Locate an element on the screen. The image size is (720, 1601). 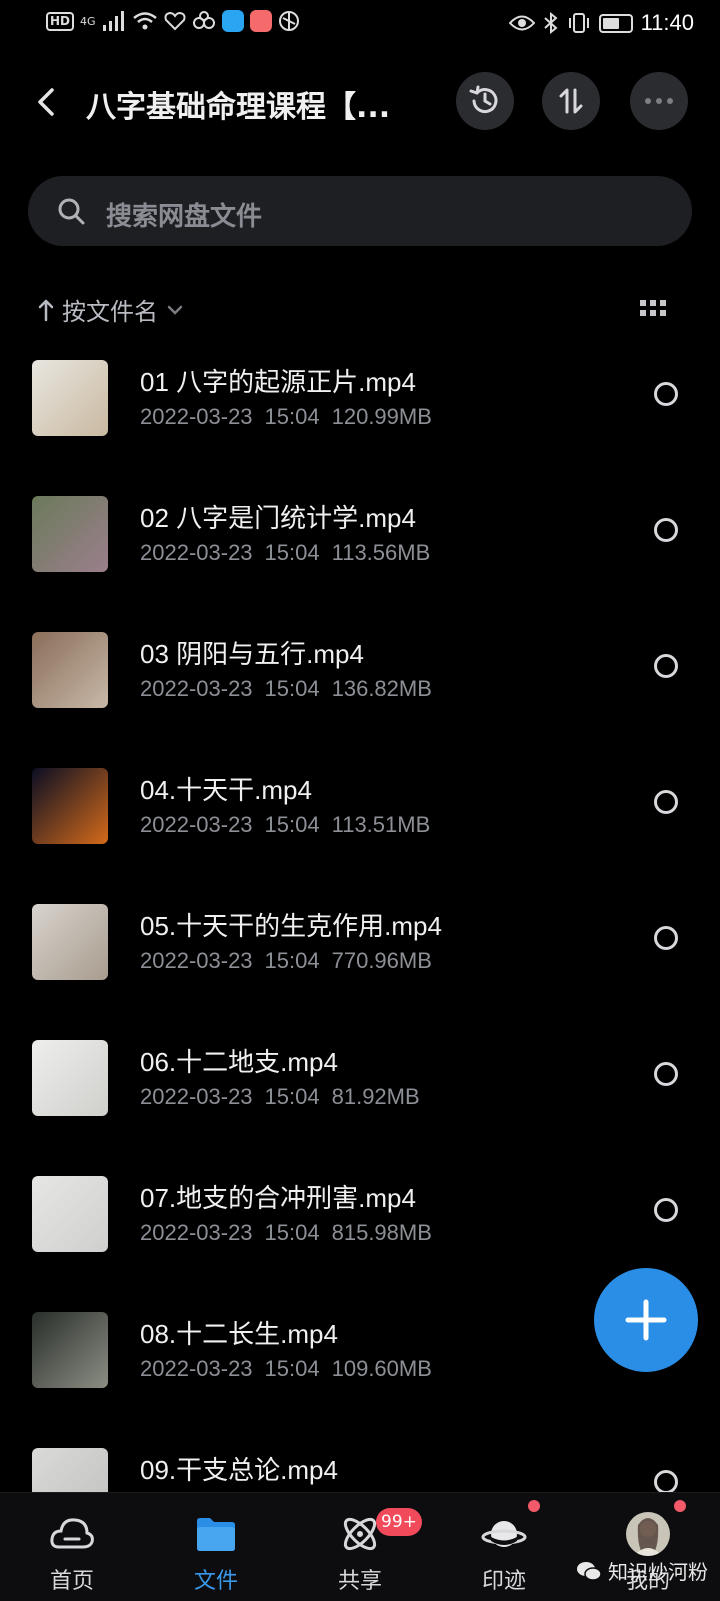
file-row: 04.十天干.mp4 2022-03-23 15:04 113.51MB is located at coordinates (360, 816).